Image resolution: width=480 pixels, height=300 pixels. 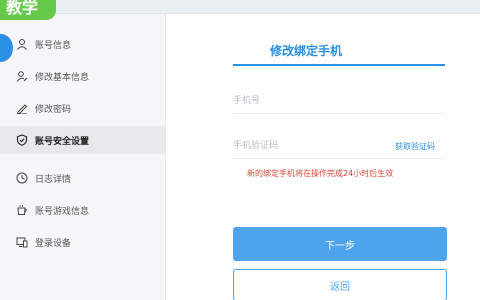 What do you see at coordinates (415, 146) in the screenshot?
I see `get-code-button: 获取验证码` at bounding box center [415, 146].